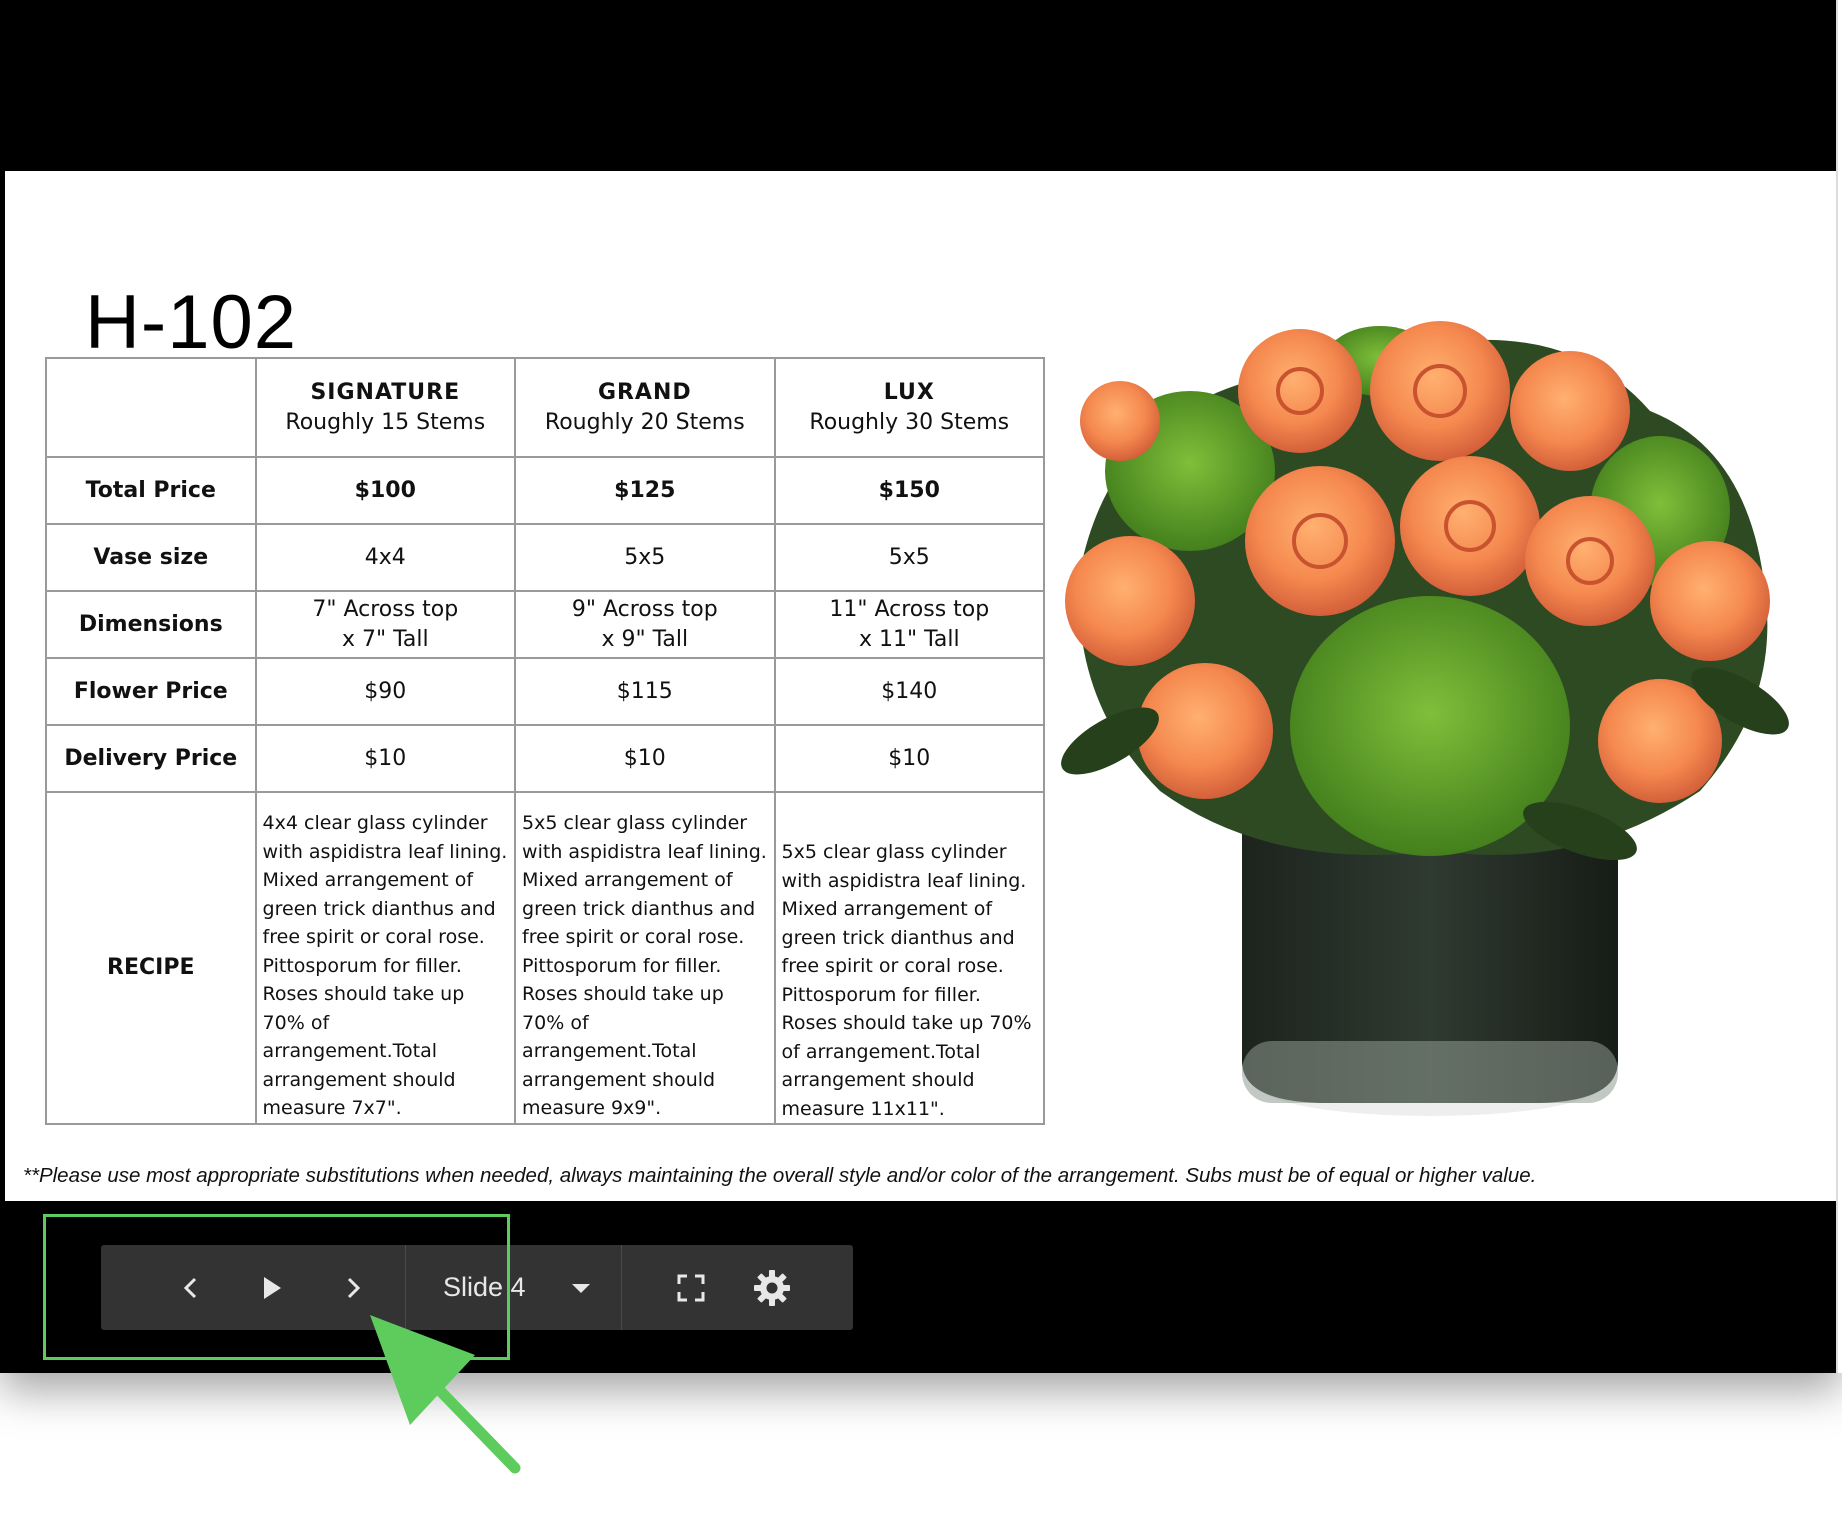  Describe the element at coordinates (385, 557) in the screenshot. I see `table-cell: 4x4` at that location.